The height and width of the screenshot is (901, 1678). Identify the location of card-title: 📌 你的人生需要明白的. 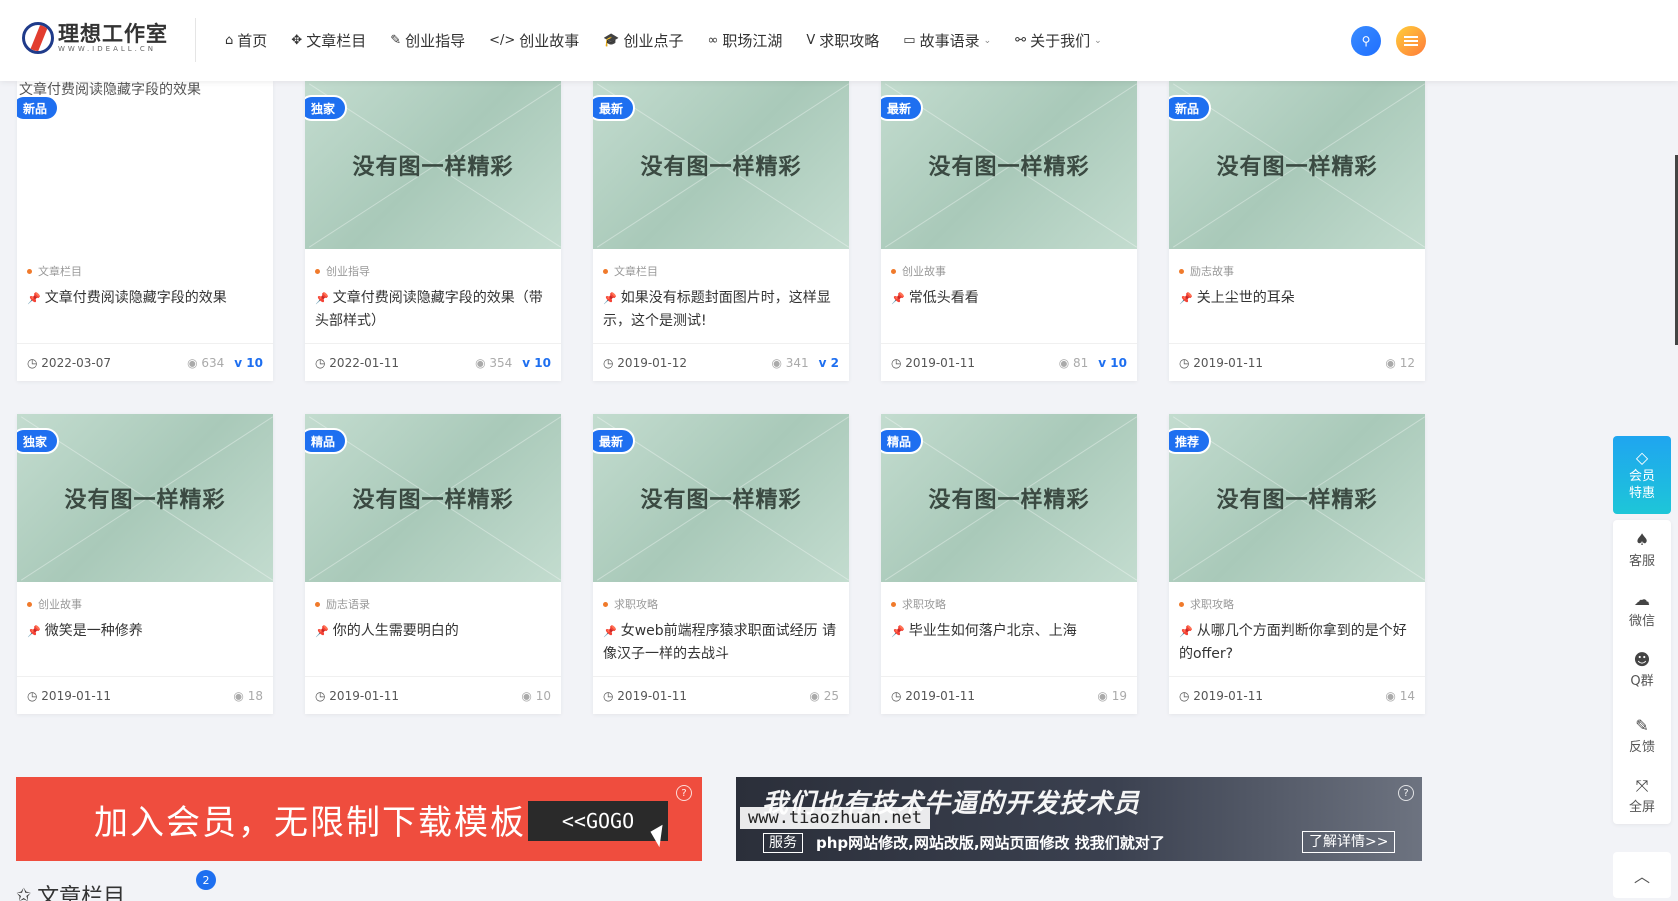
(433, 631).